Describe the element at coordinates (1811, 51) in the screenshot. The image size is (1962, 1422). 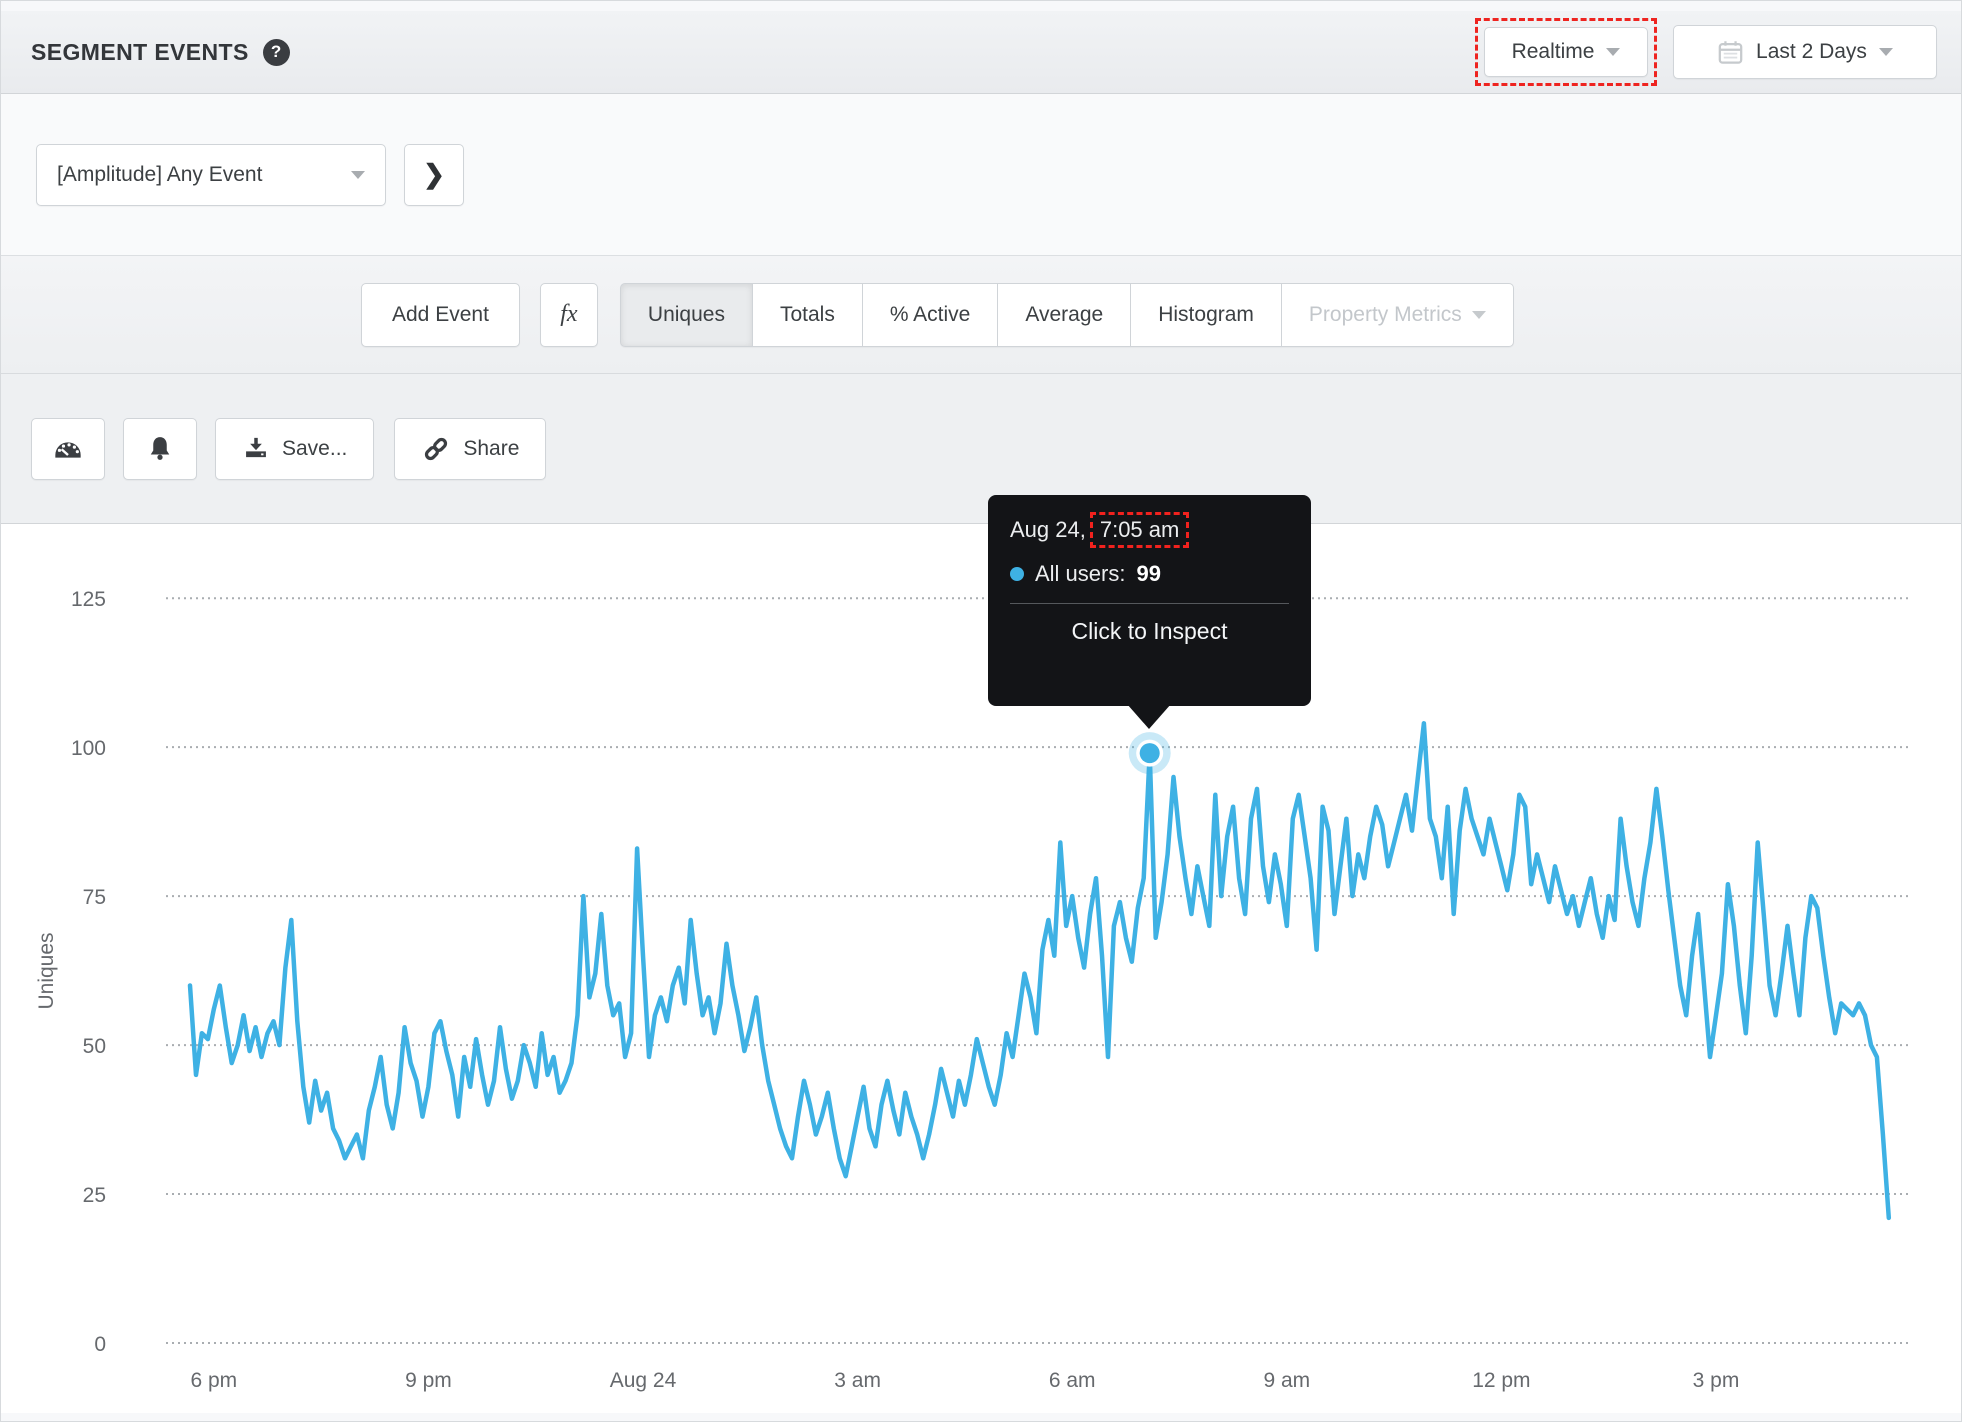
I see `date-range-label: Last 2 Days` at that location.